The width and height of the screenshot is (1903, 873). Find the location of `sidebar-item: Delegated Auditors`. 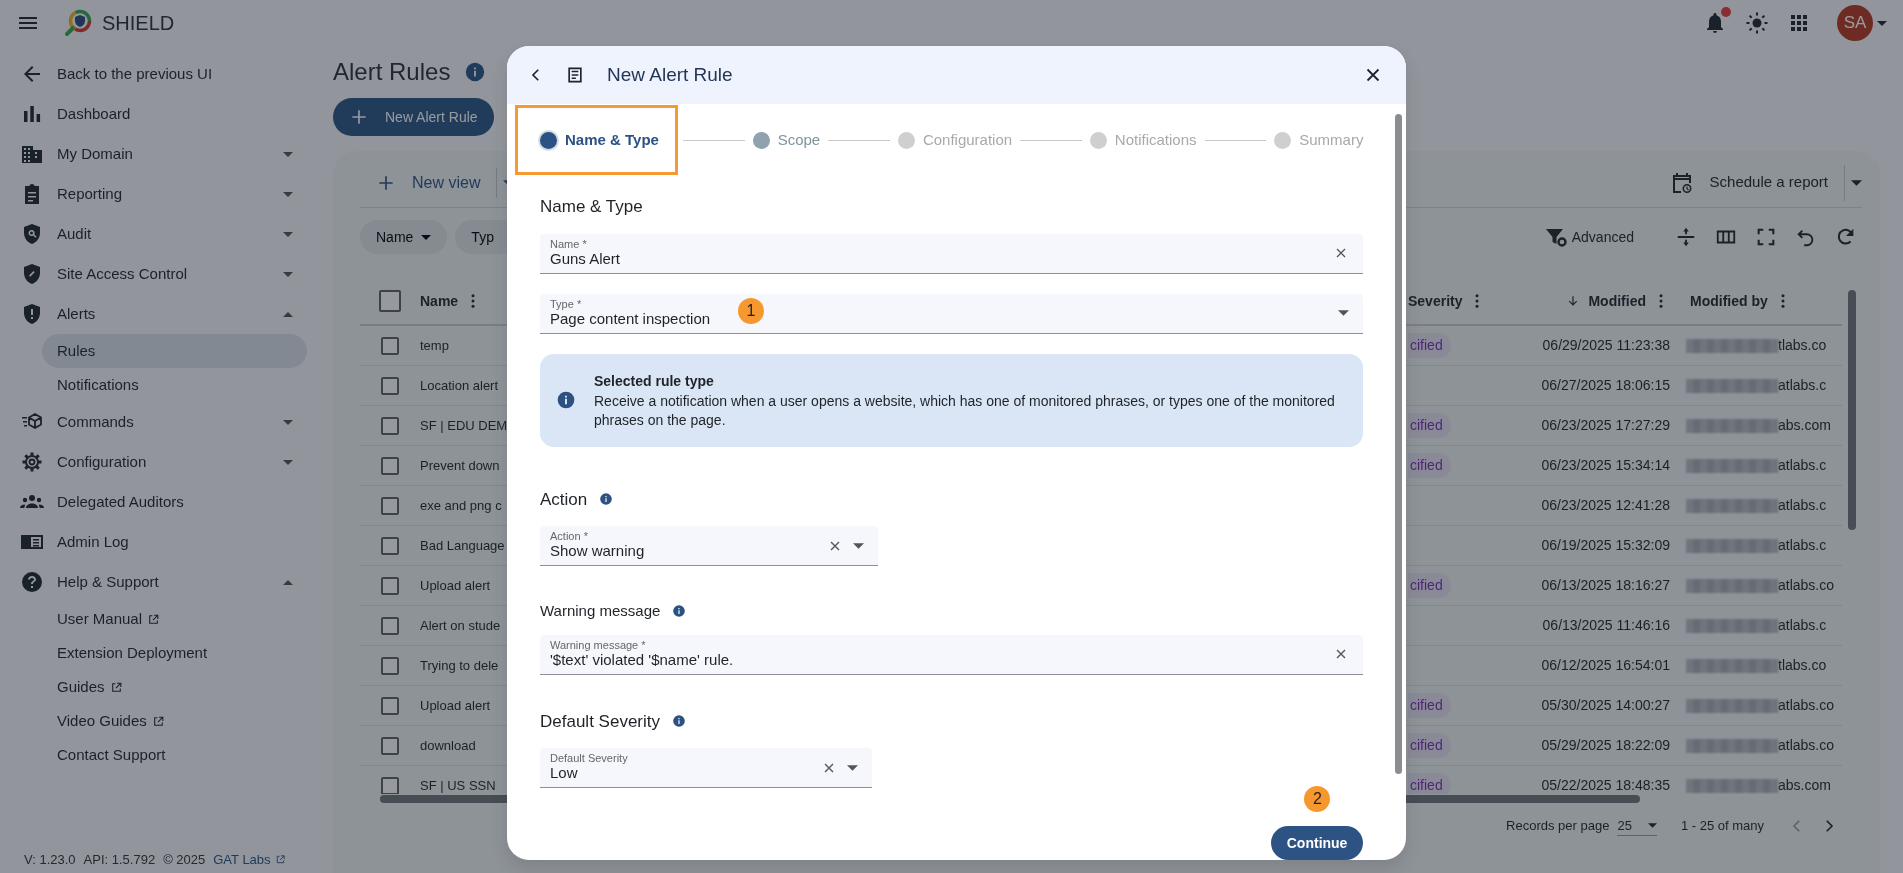

sidebar-item: Delegated Auditors is located at coordinates (166, 502).